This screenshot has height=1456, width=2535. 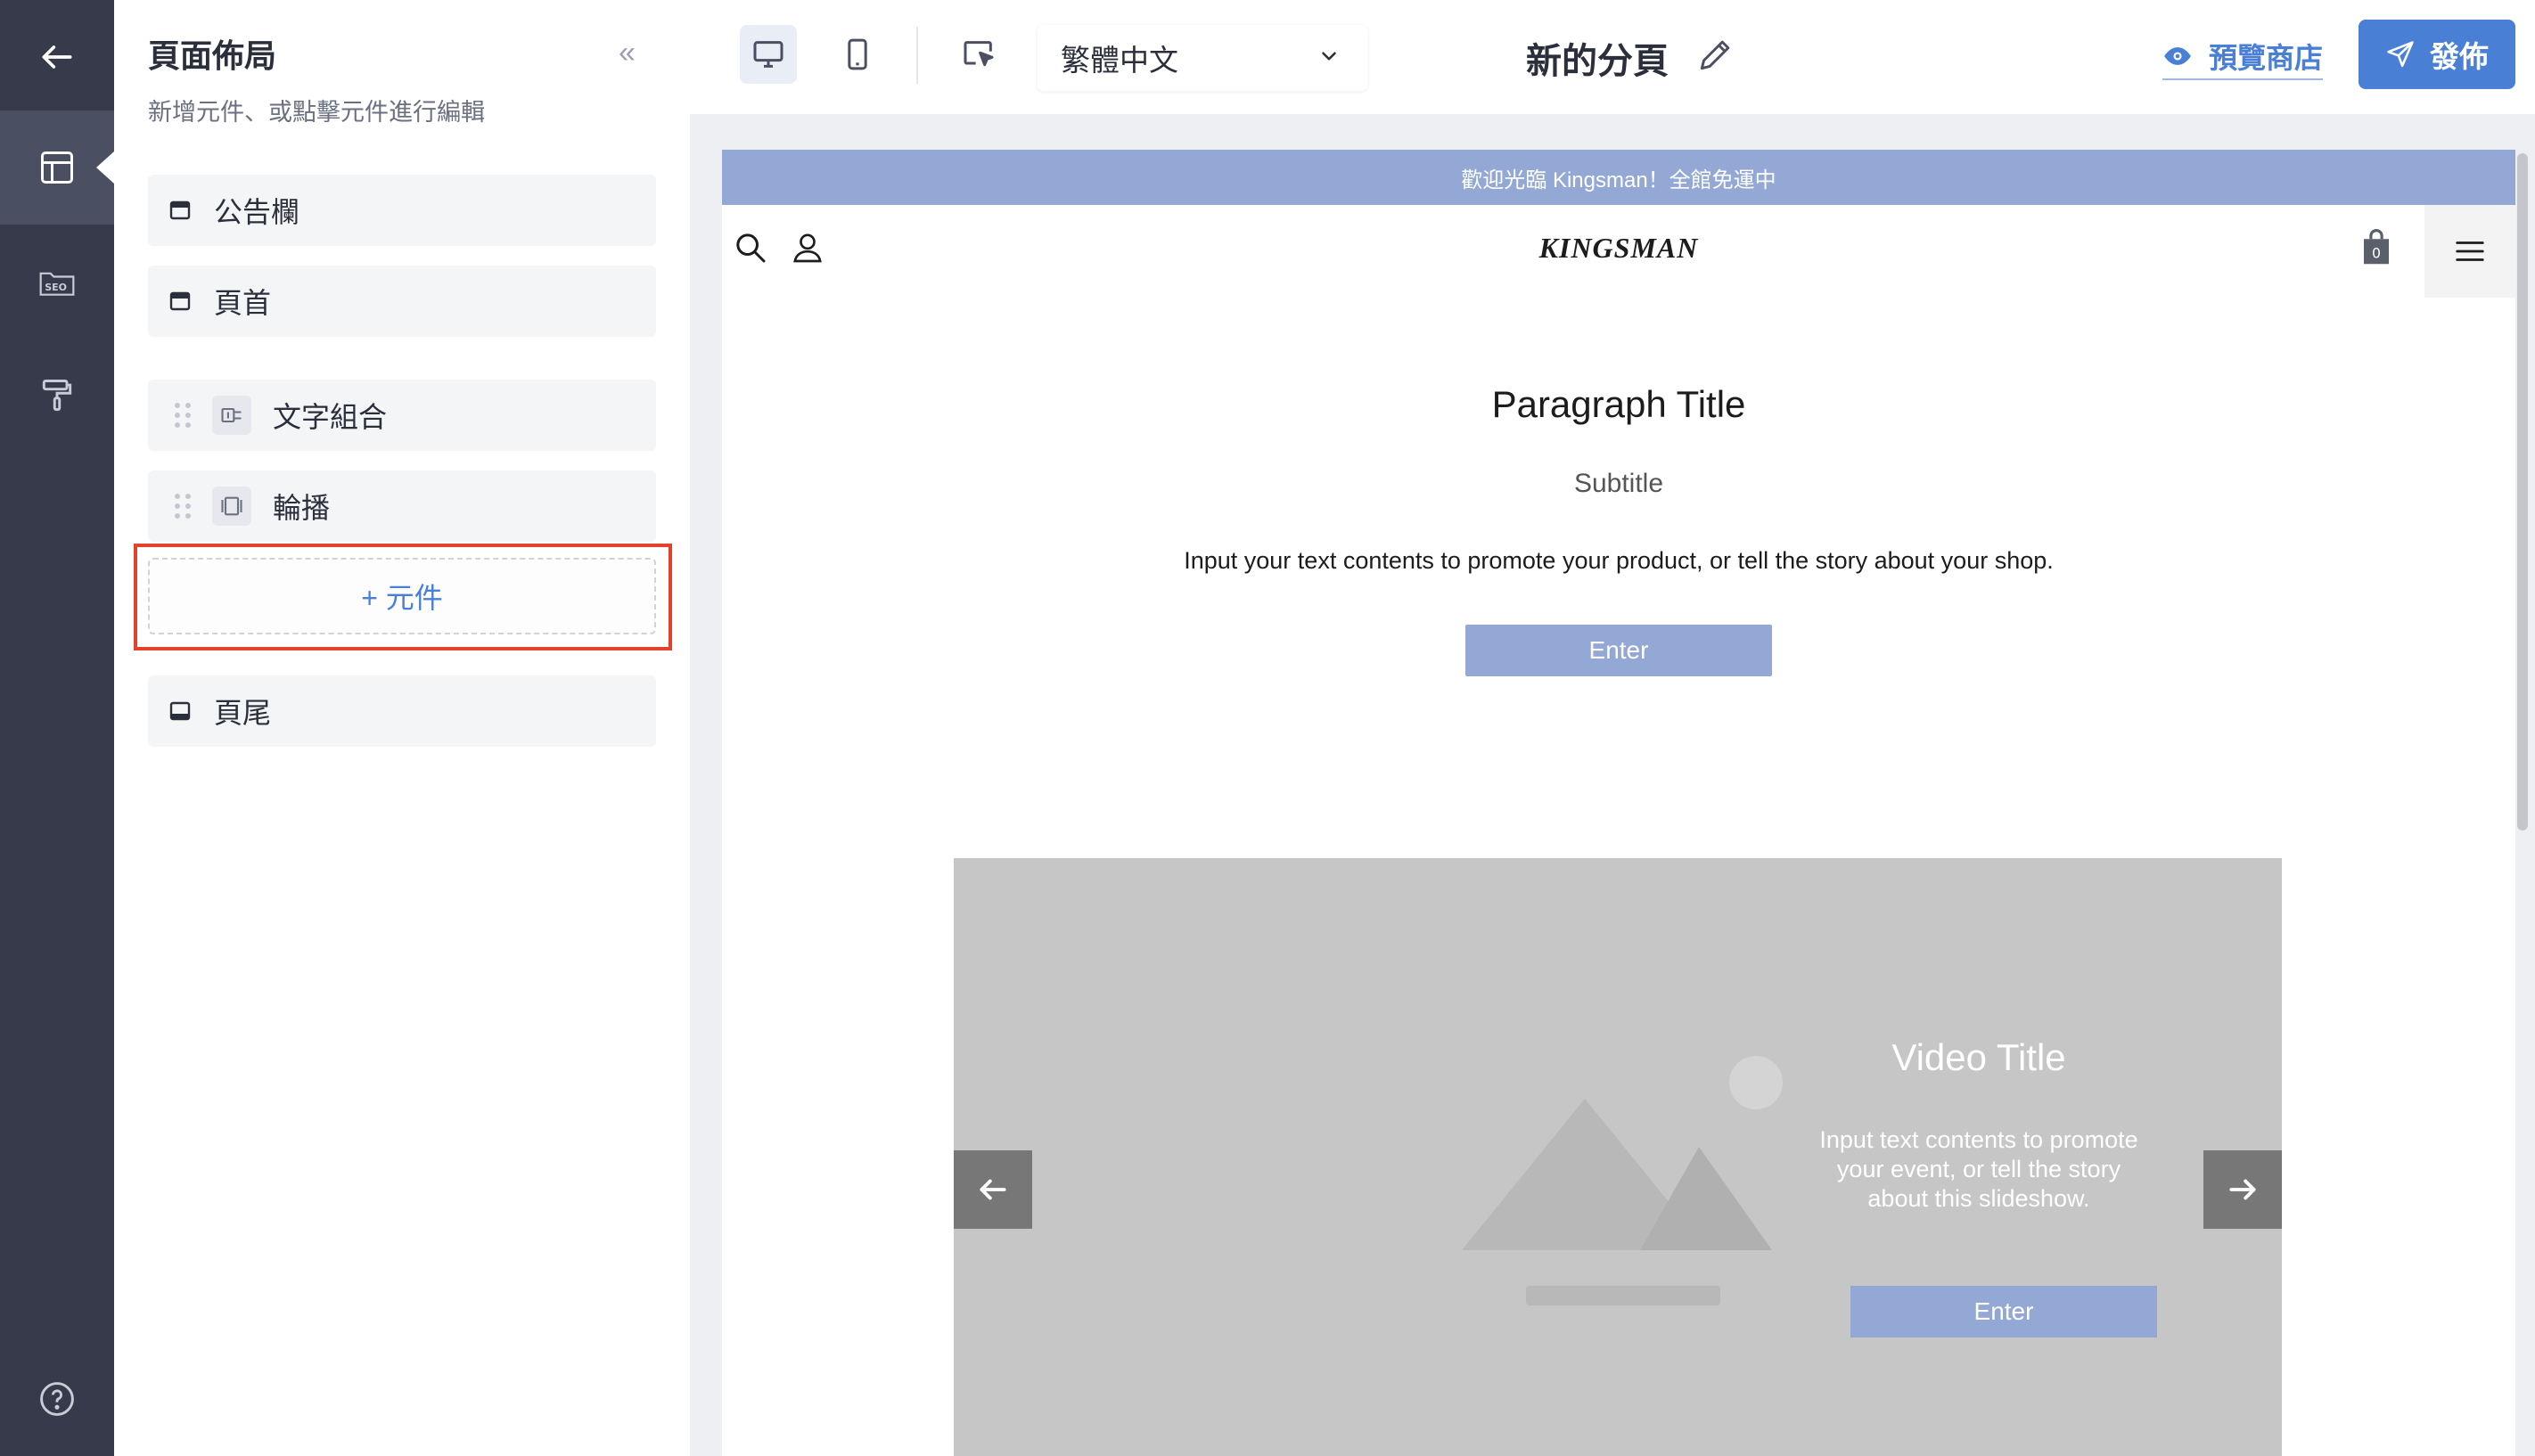 What do you see at coordinates (1619, 650) in the screenshot?
I see `paragraph-enter-button: Enter` at bounding box center [1619, 650].